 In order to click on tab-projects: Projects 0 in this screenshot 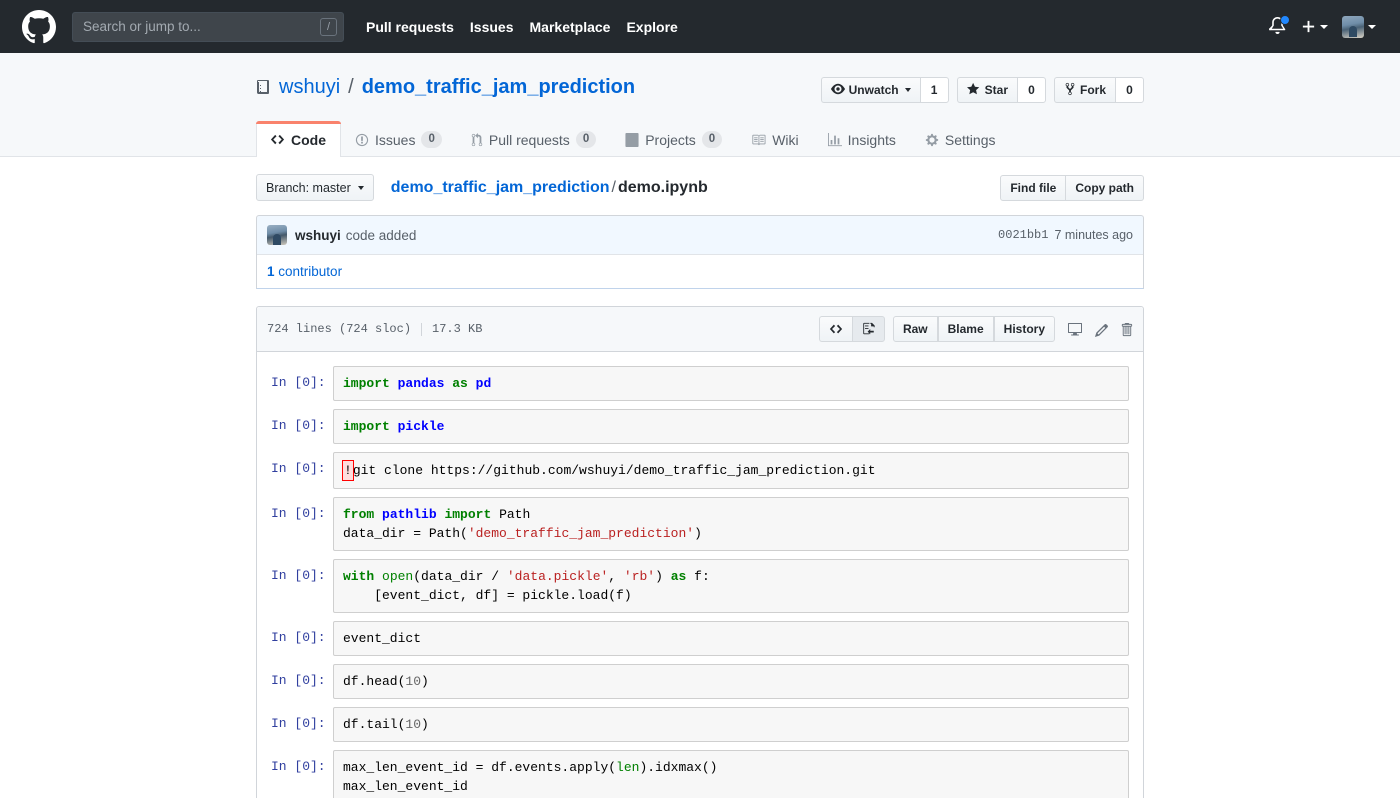, I will do `click(674, 139)`.